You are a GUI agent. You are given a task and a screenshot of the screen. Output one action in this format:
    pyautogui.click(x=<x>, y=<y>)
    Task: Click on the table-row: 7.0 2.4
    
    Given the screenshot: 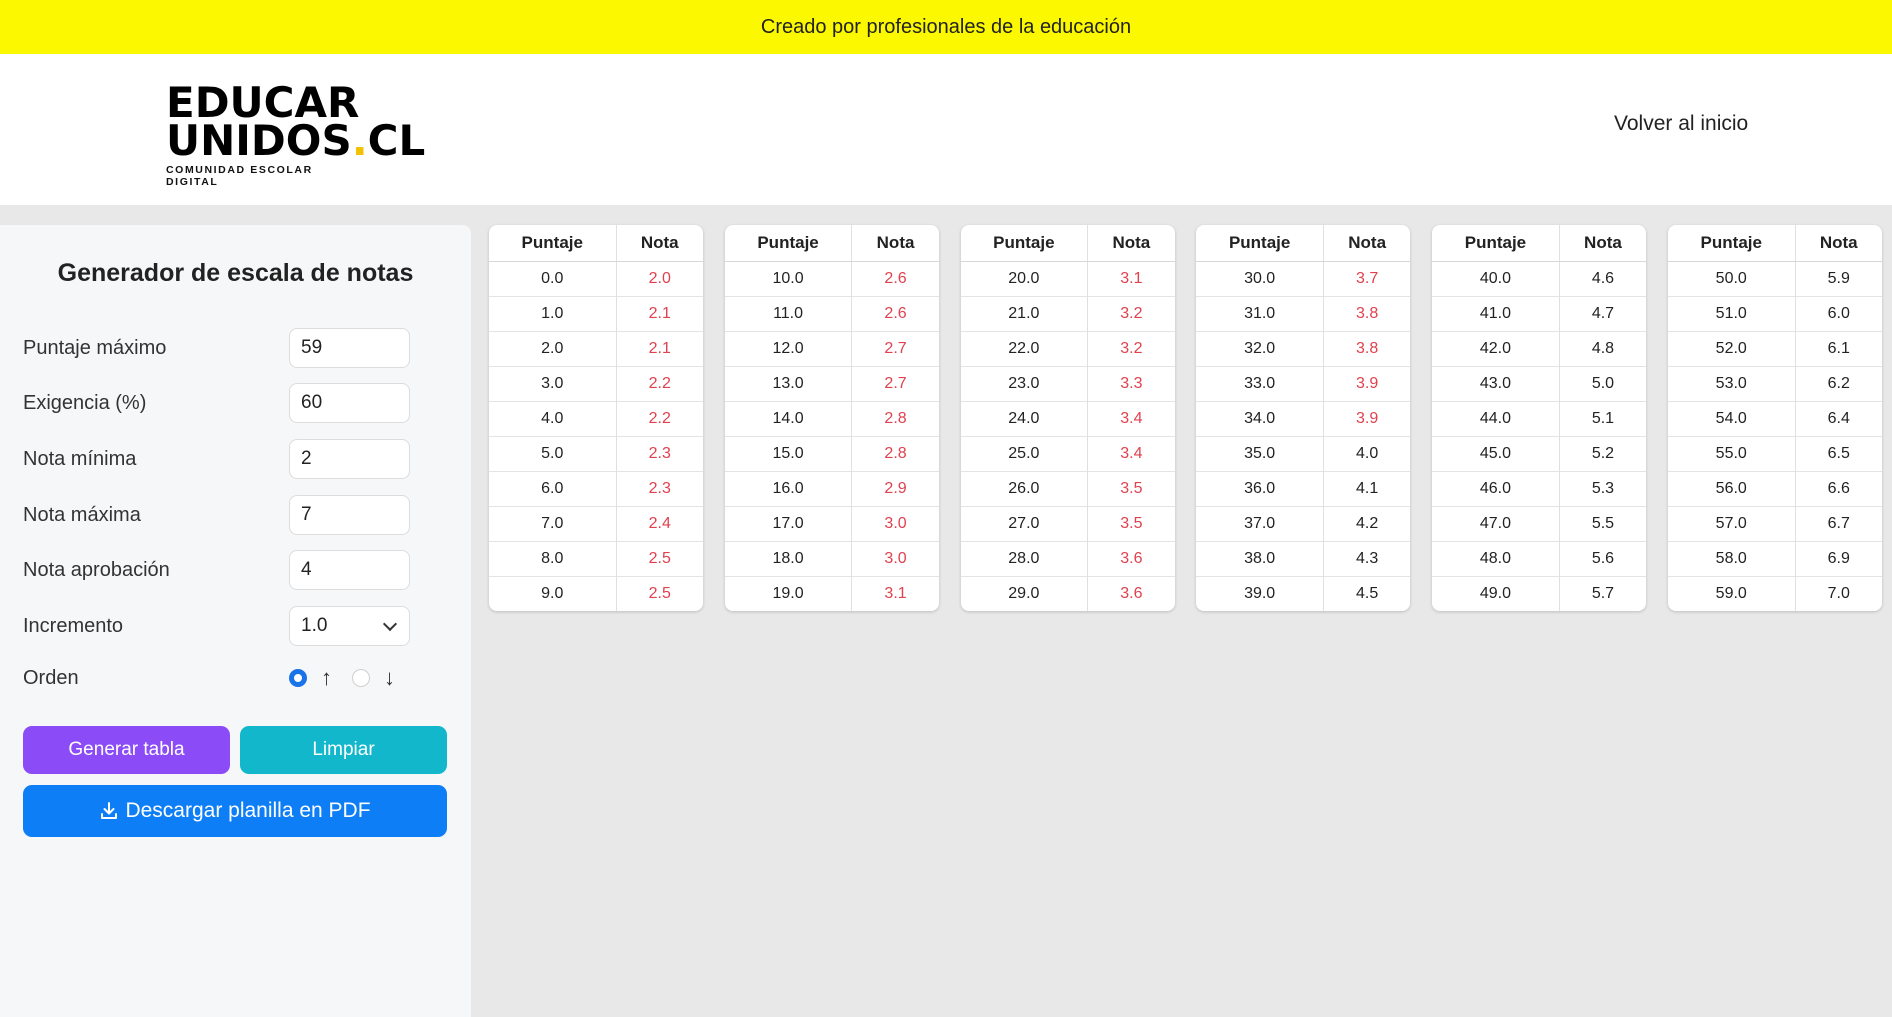 What is the action you would take?
    pyautogui.click(x=596, y=523)
    